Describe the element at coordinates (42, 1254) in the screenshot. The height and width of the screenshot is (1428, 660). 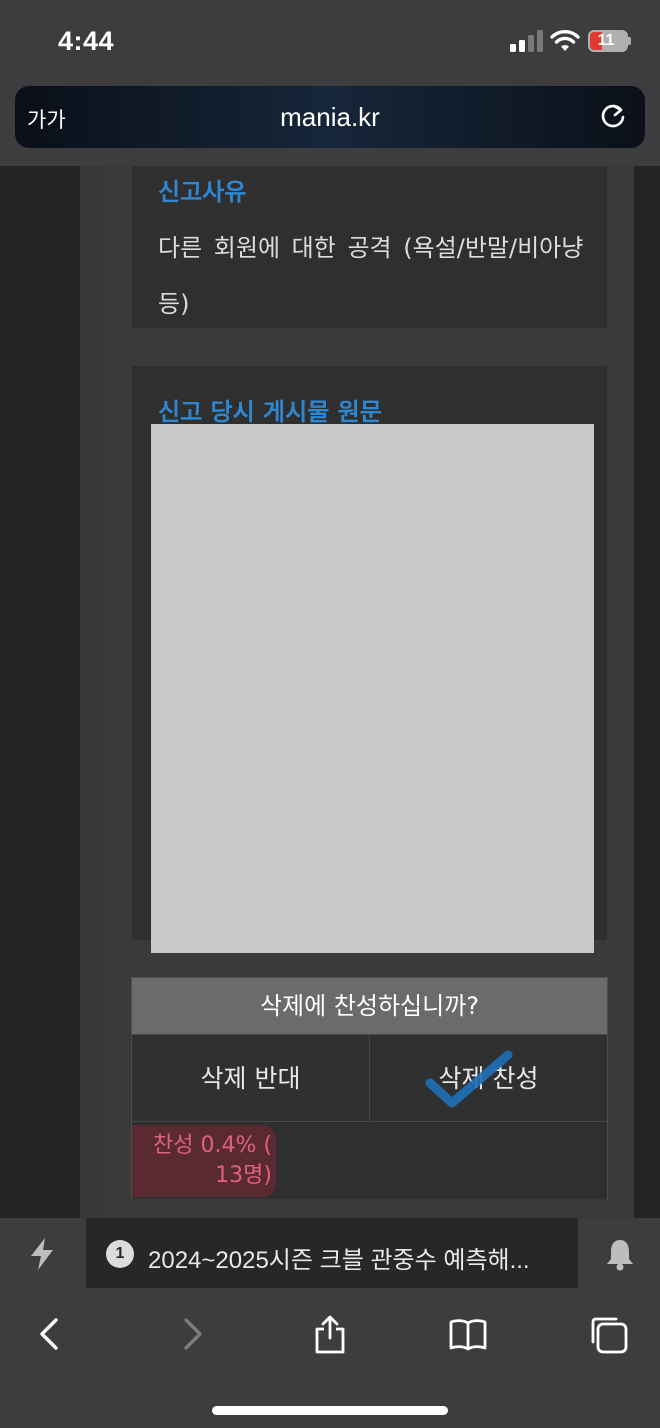
I see `lightning-icon` at that location.